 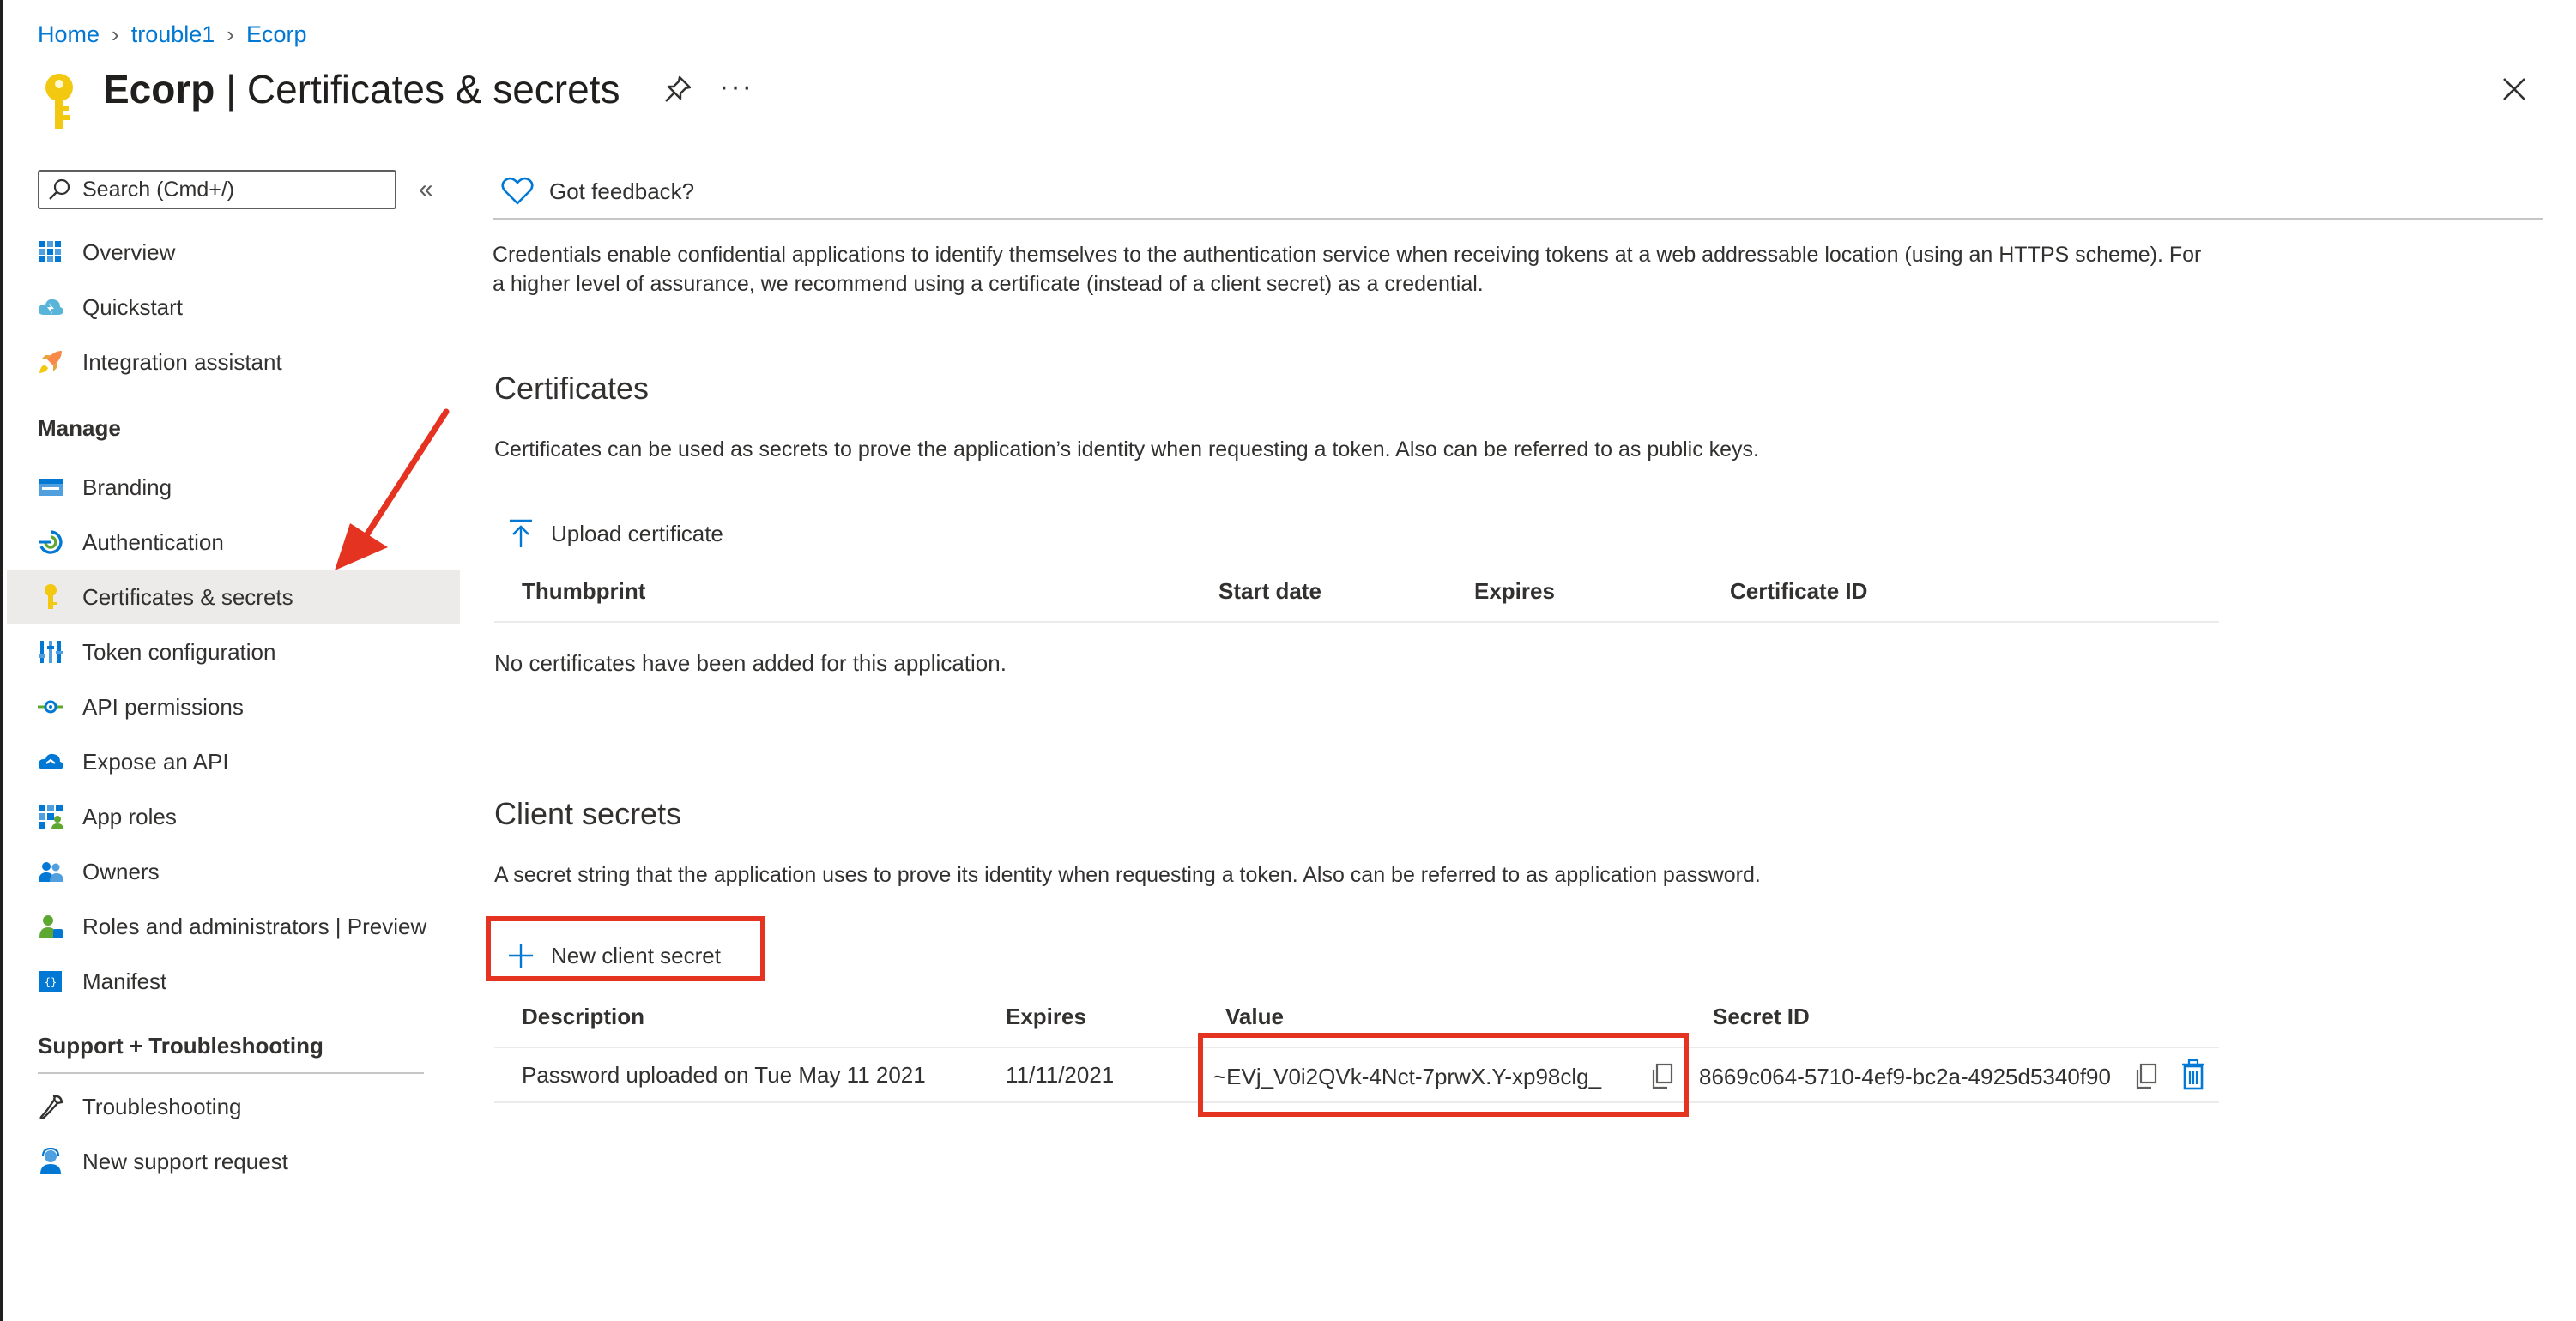 I want to click on expose-api-cloud-icon, so click(x=50, y=762).